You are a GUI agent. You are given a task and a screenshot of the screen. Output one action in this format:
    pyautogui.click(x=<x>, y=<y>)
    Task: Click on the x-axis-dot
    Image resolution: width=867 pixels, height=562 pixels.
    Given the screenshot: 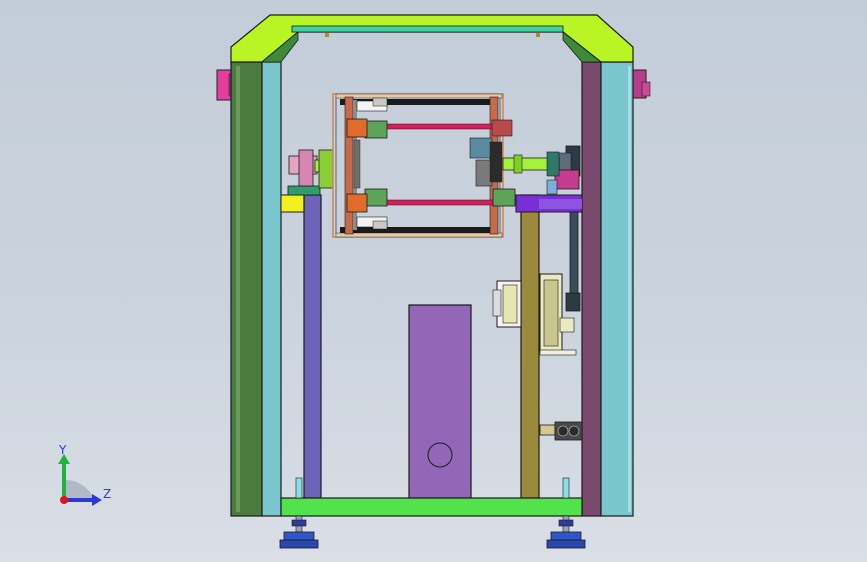 What is the action you would take?
    pyautogui.click(x=64, y=500)
    